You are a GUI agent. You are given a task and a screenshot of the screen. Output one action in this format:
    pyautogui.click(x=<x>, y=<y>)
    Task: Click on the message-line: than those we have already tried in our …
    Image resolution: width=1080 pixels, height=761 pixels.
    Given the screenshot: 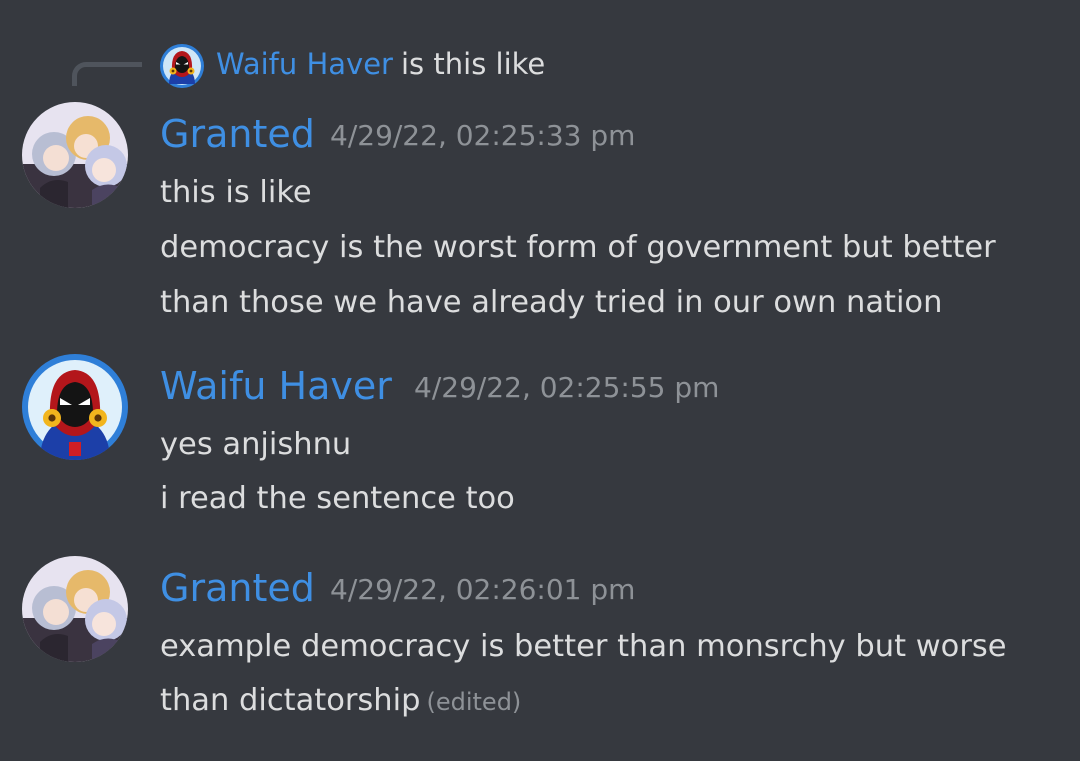 What is the action you would take?
    pyautogui.click(x=551, y=302)
    